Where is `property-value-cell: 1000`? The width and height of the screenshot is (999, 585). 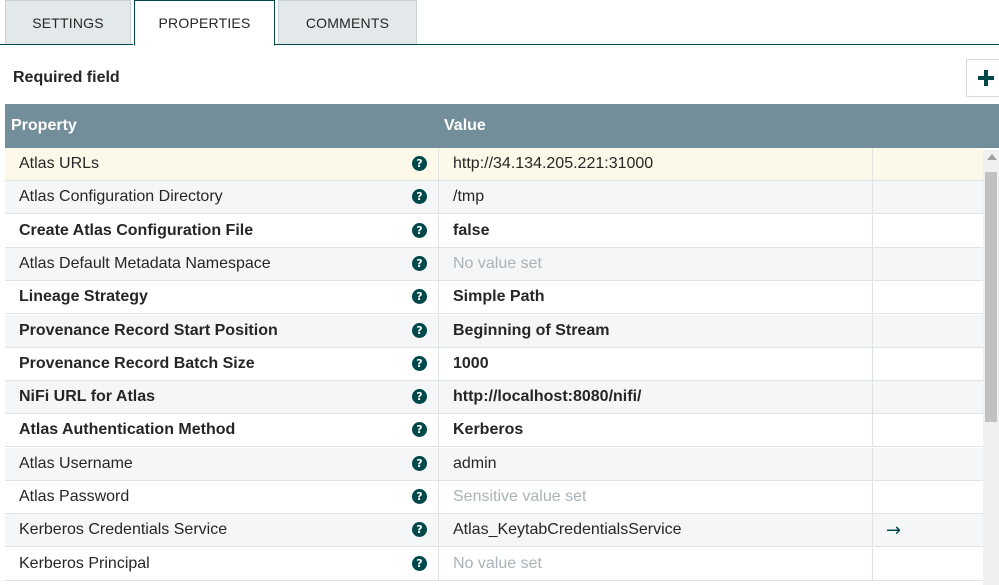
property-value-cell: 1000 is located at coordinates (656, 363).